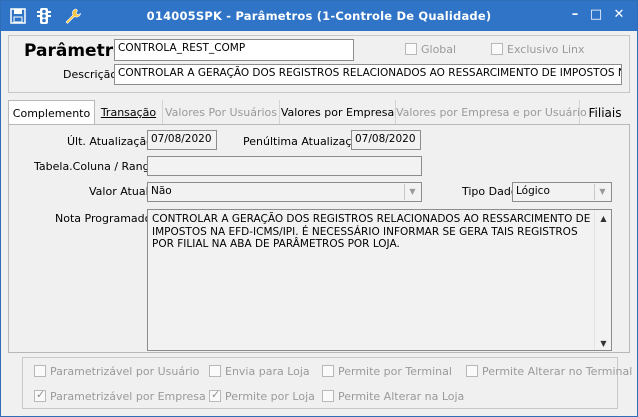  I want to click on global-checkbox: Global, so click(430, 49).